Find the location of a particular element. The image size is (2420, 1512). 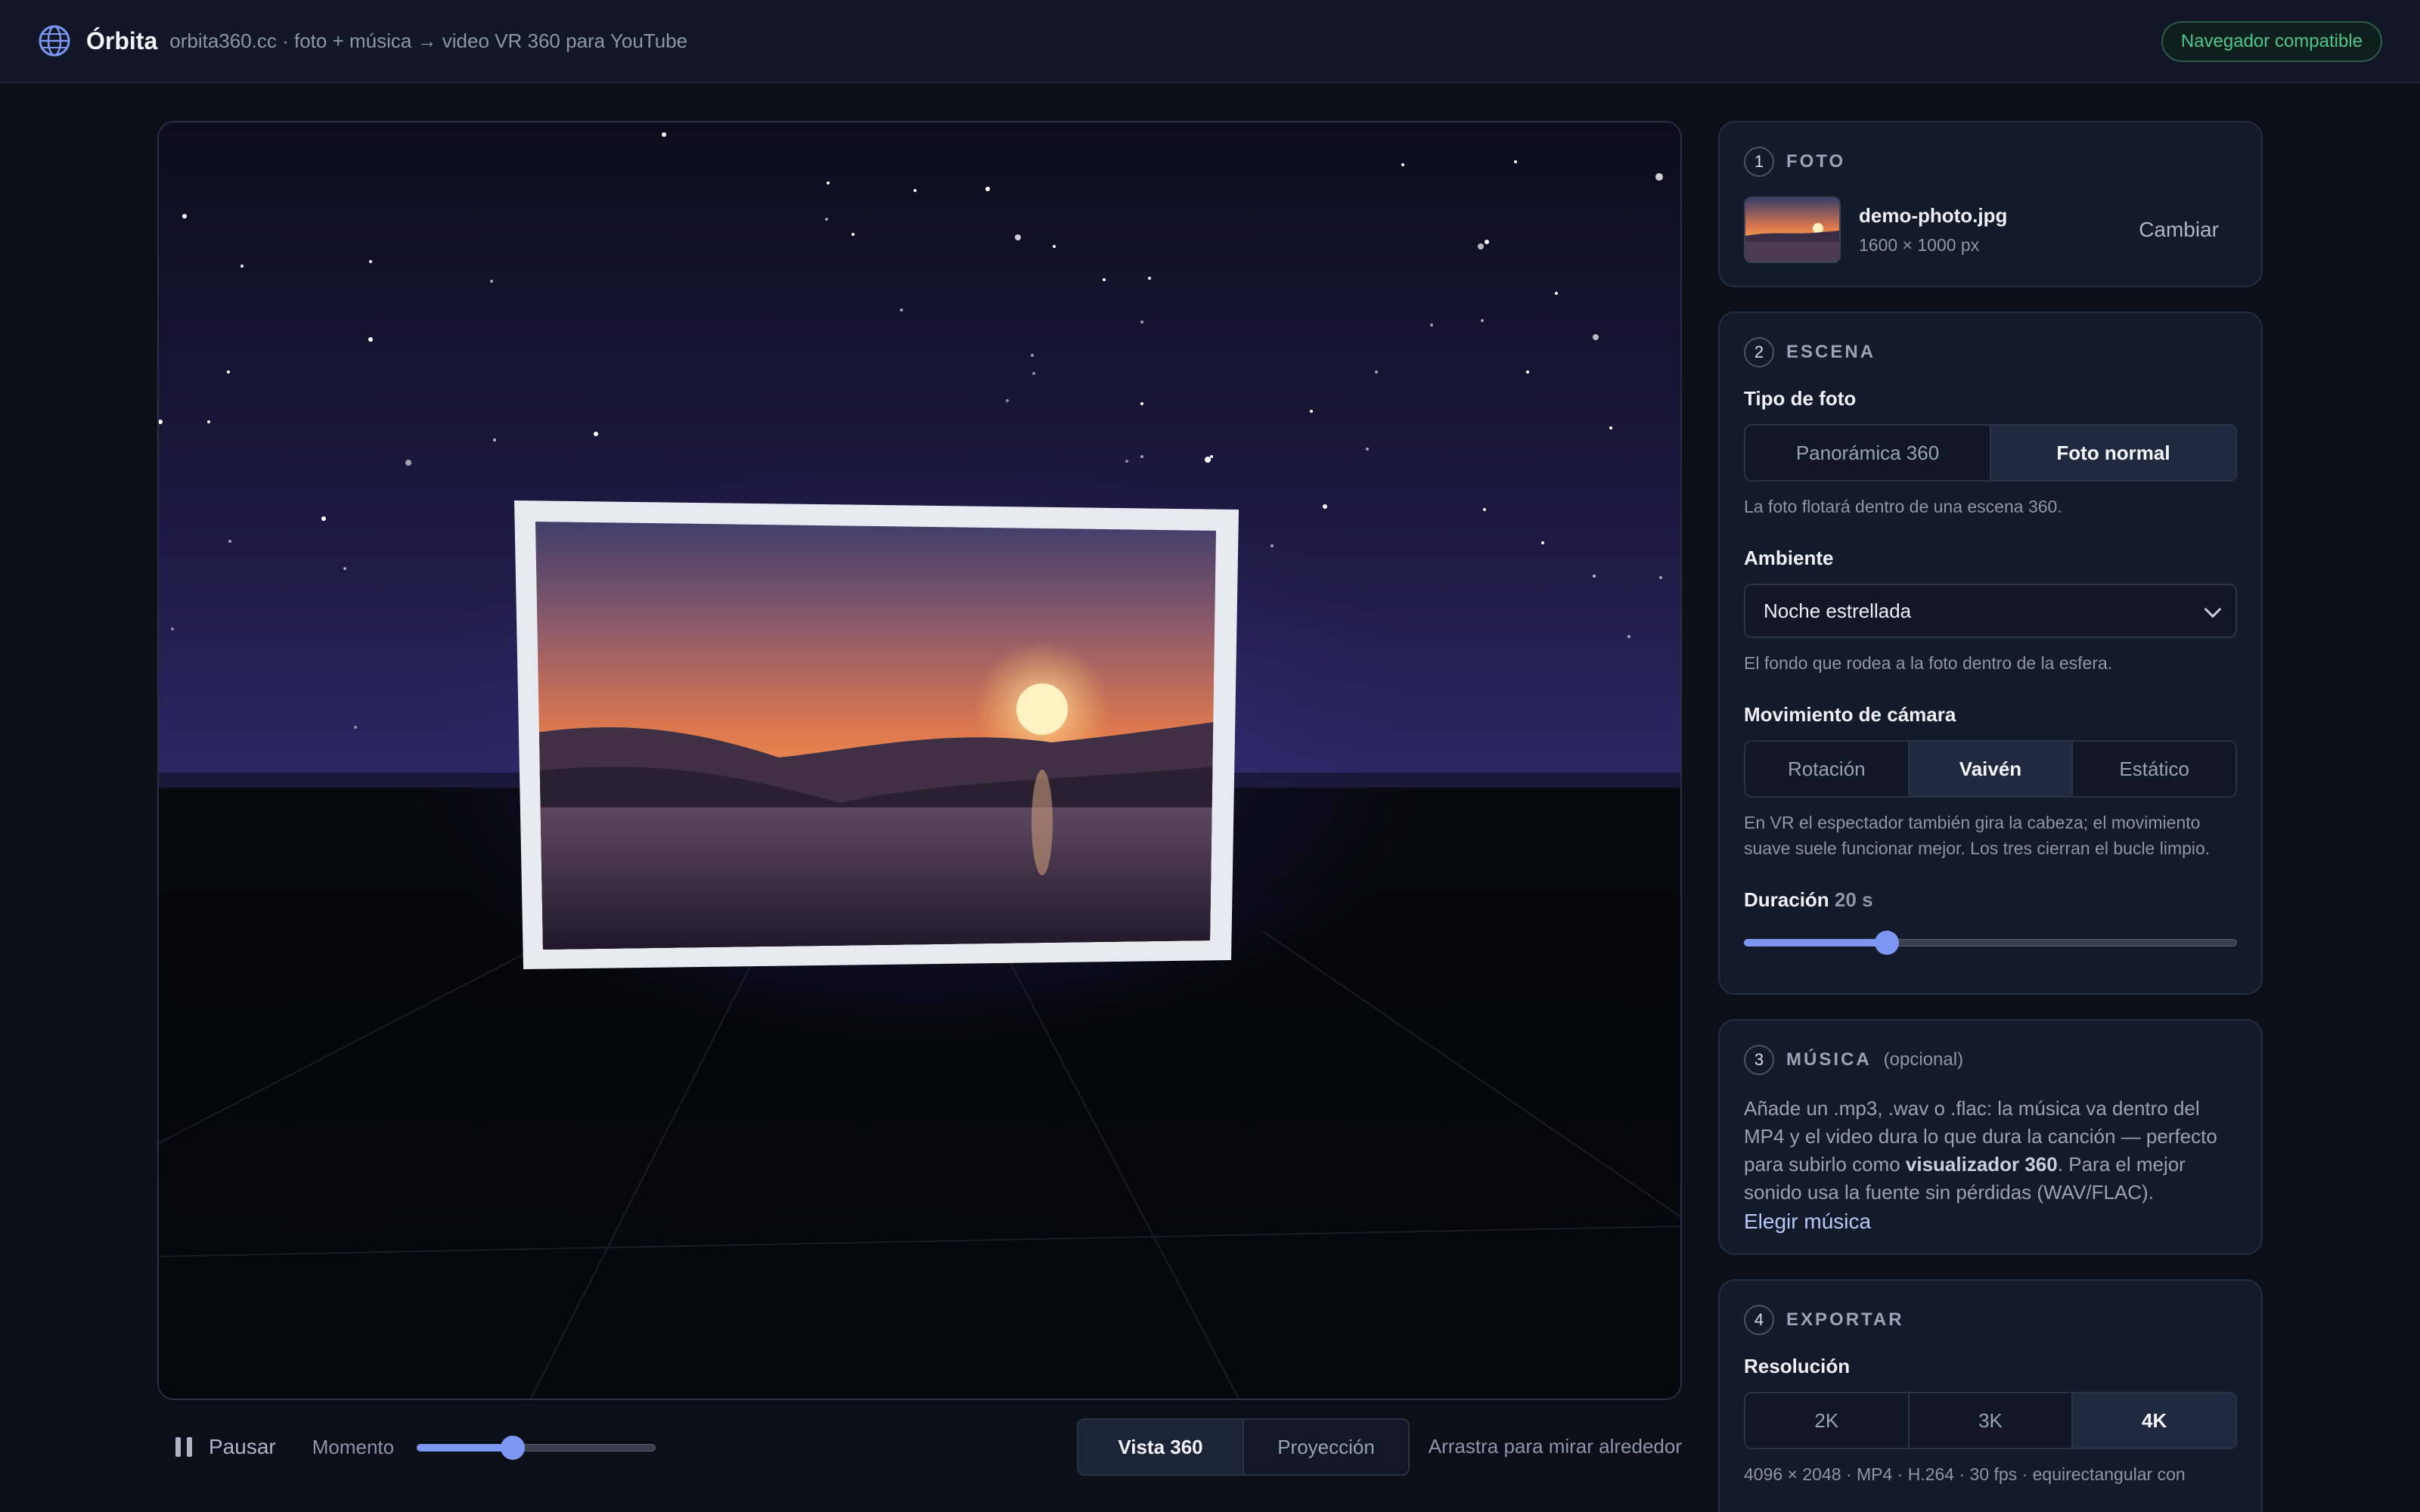

ambient-label: Ambiente is located at coordinates (1789, 558).